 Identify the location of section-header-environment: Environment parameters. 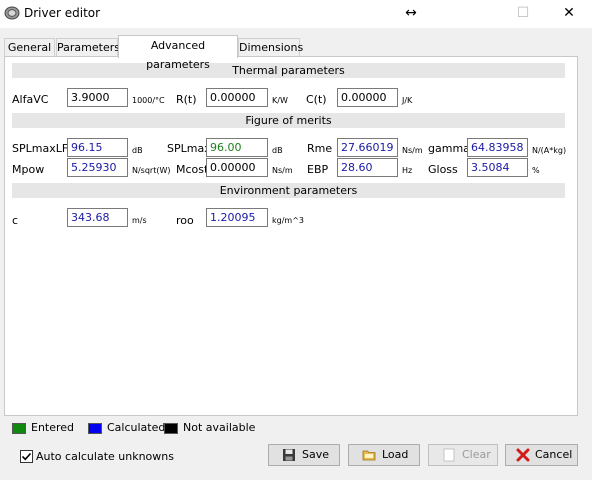
(288, 190).